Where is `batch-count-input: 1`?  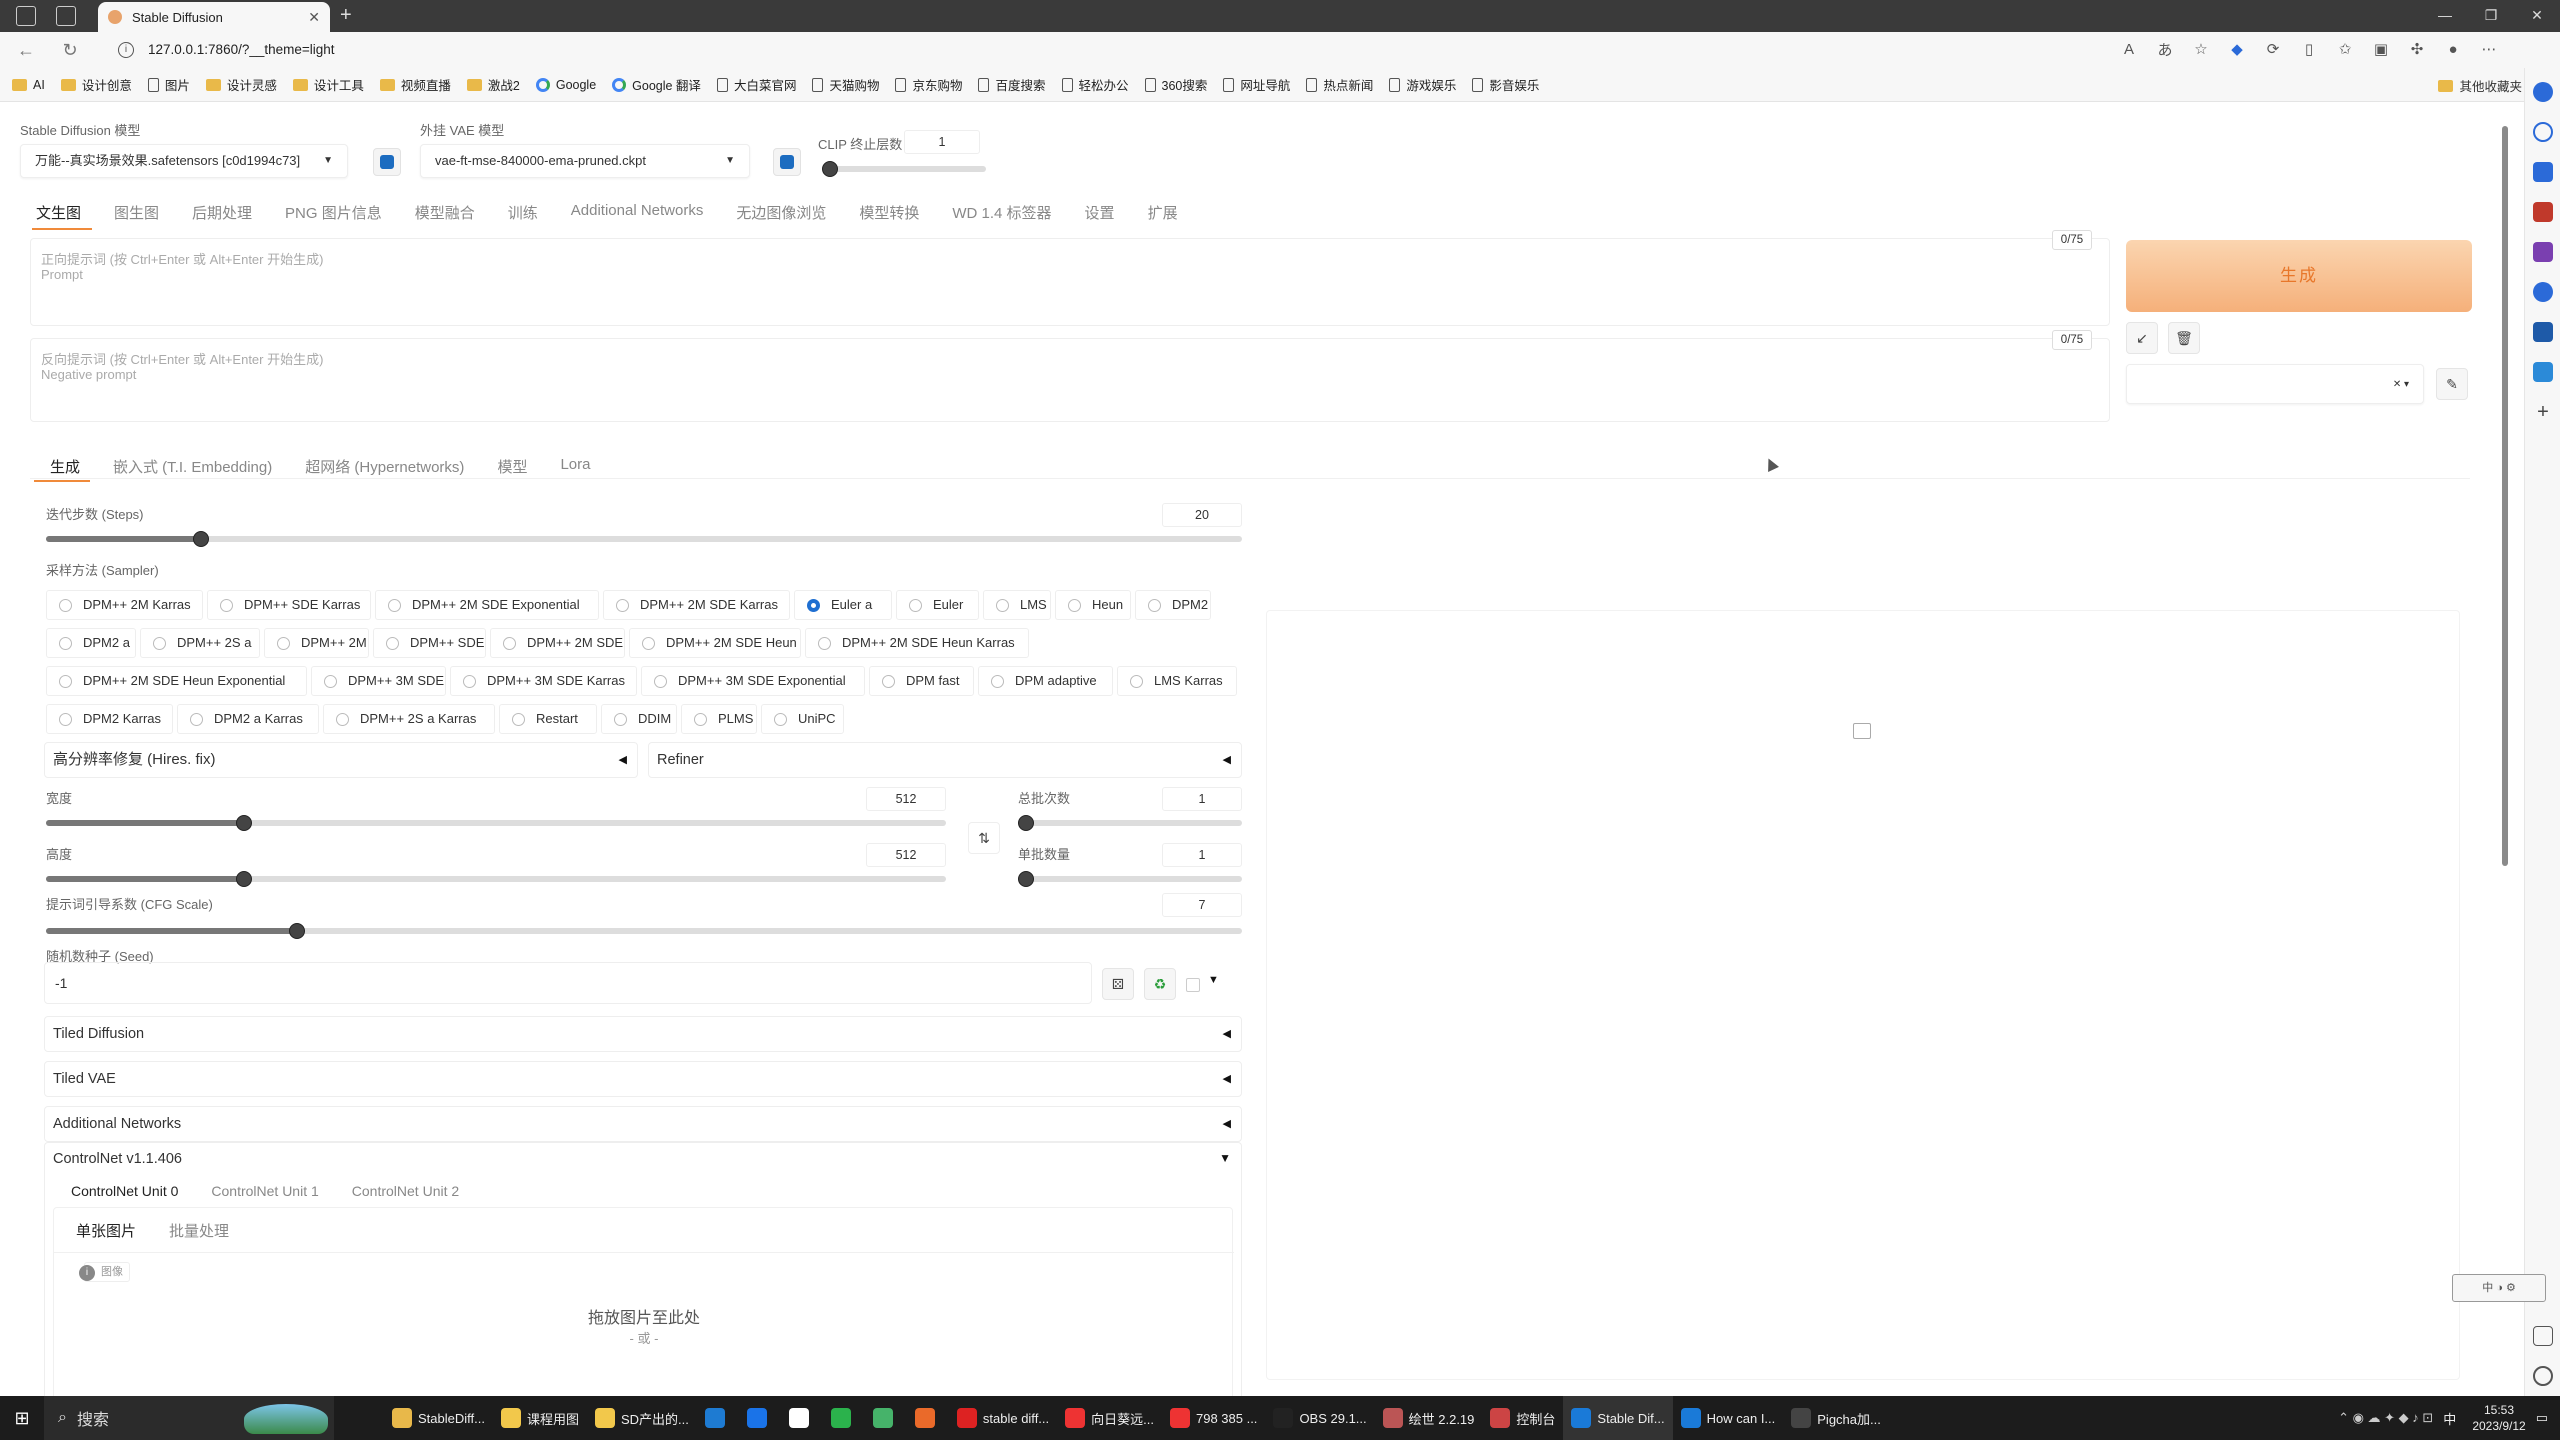 batch-count-input: 1 is located at coordinates (1202, 799).